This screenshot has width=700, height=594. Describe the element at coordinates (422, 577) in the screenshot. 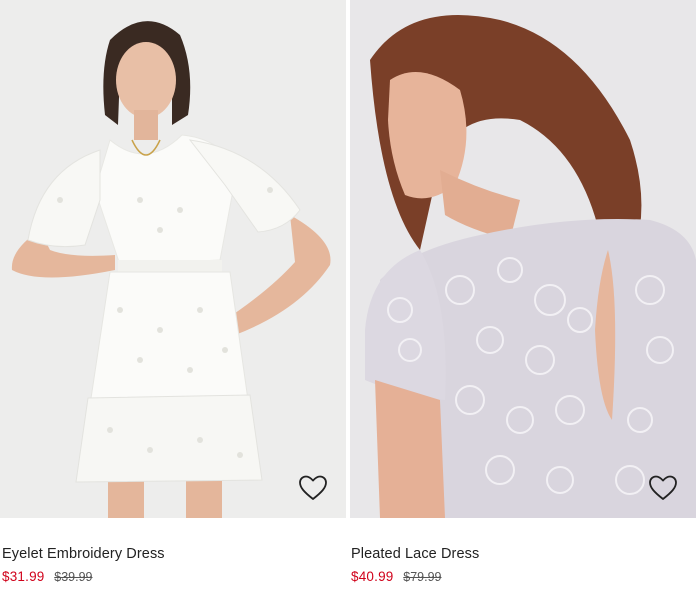

I see `original-price: $79.99` at that location.